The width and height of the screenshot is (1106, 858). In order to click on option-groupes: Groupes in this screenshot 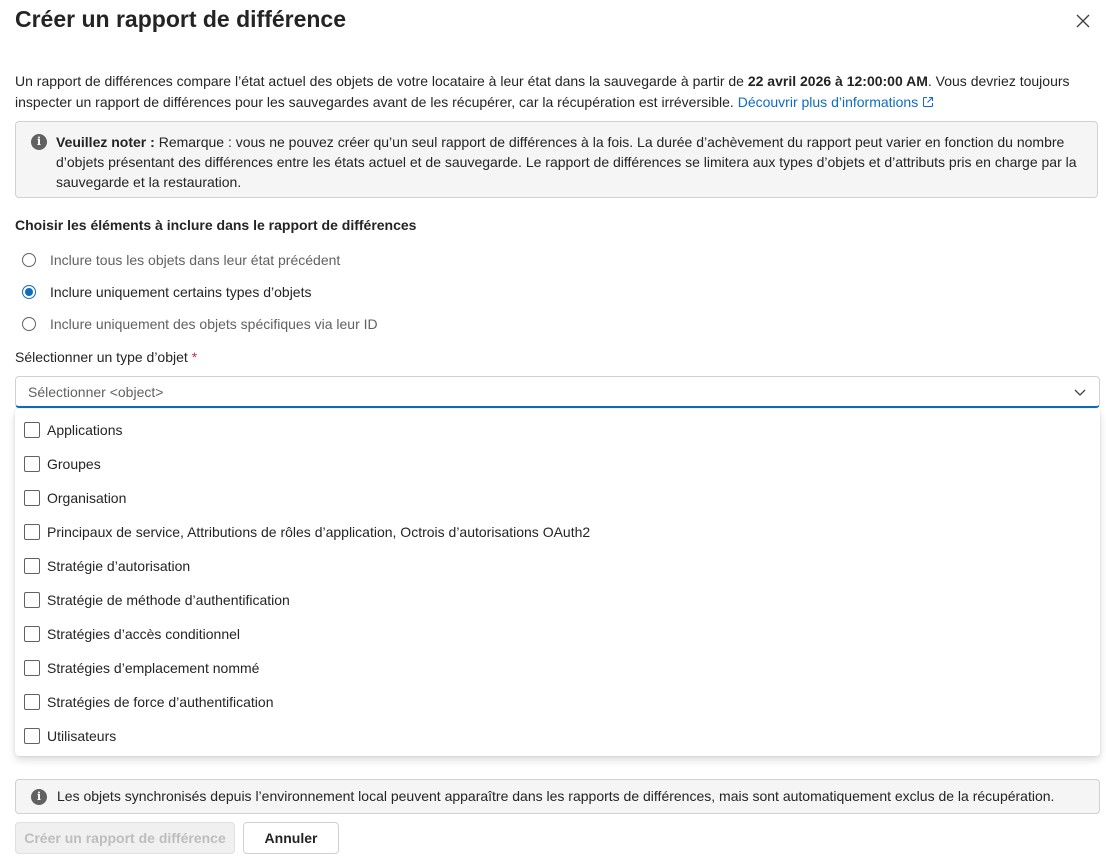, I will do `click(62, 464)`.